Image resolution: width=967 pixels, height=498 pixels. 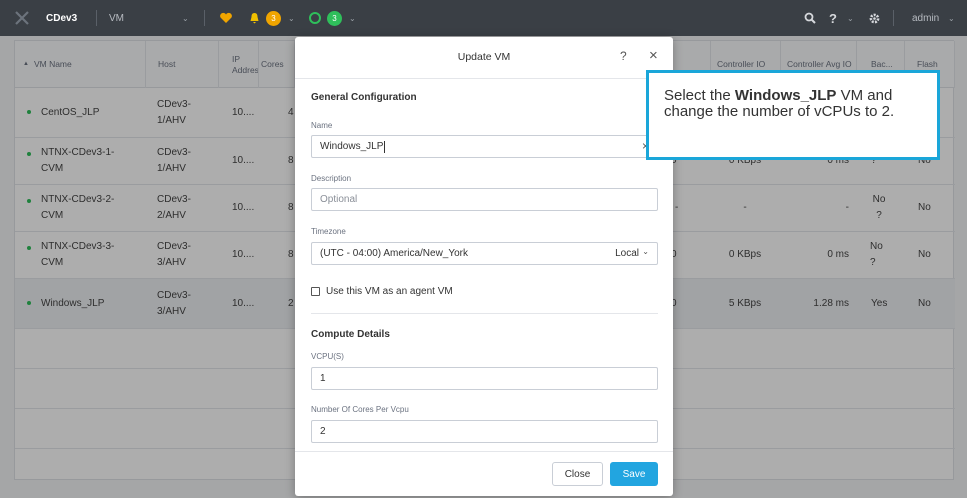 What do you see at coordinates (352, 146) in the screenshot?
I see `name-field-value: Windows_JLP` at bounding box center [352, 146].